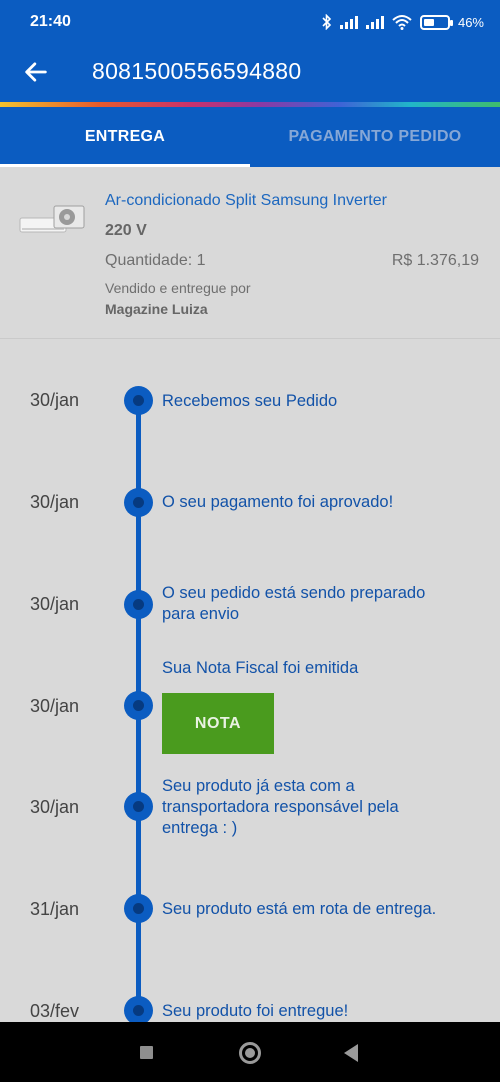 This screenshot has height=1082, width=500. What do you see at coordinates (36, 72) in the screenshot?
I see `back-arrow-icon` at bounding box center [36, 72].